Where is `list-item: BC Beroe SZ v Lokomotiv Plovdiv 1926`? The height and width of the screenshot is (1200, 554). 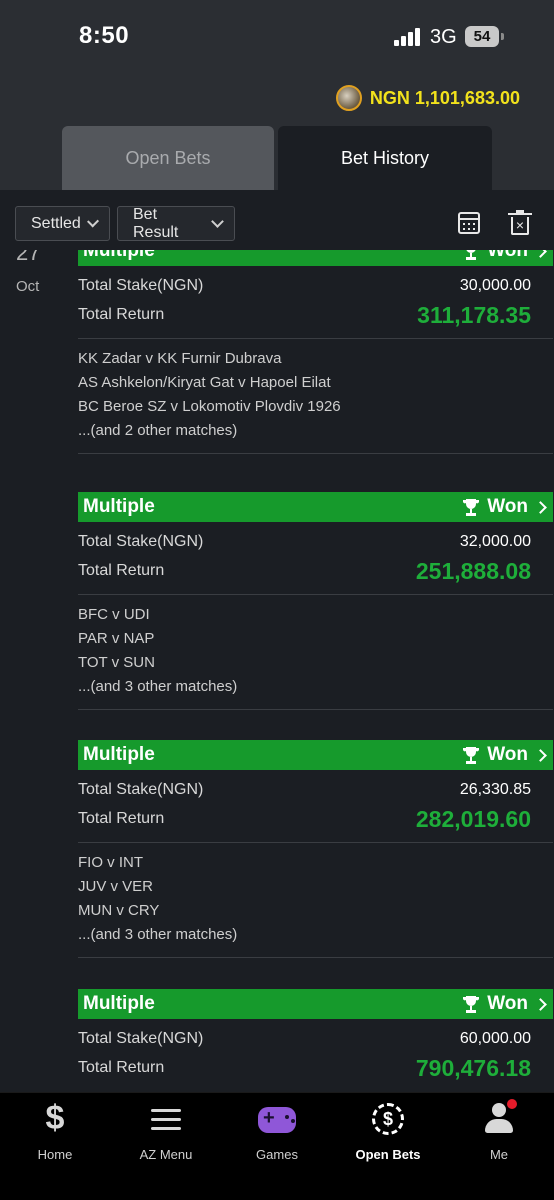
list-item: BC Beroe SZ v Lokomotiv Plovdiv 1926 is located at coordinates (209, 406).